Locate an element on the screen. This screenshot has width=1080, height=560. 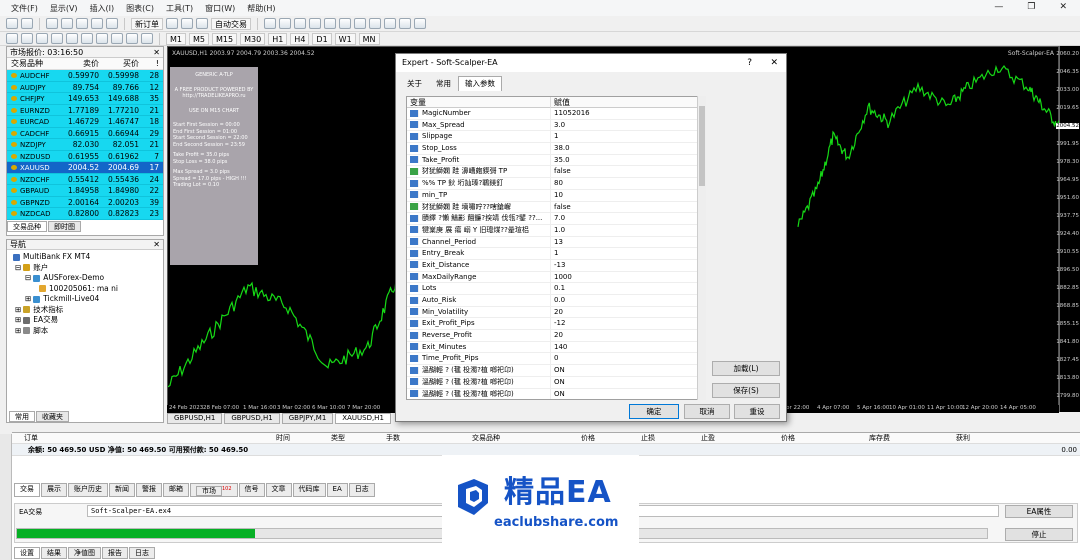
zoom-out-icon is located at coordinates (330, 23).